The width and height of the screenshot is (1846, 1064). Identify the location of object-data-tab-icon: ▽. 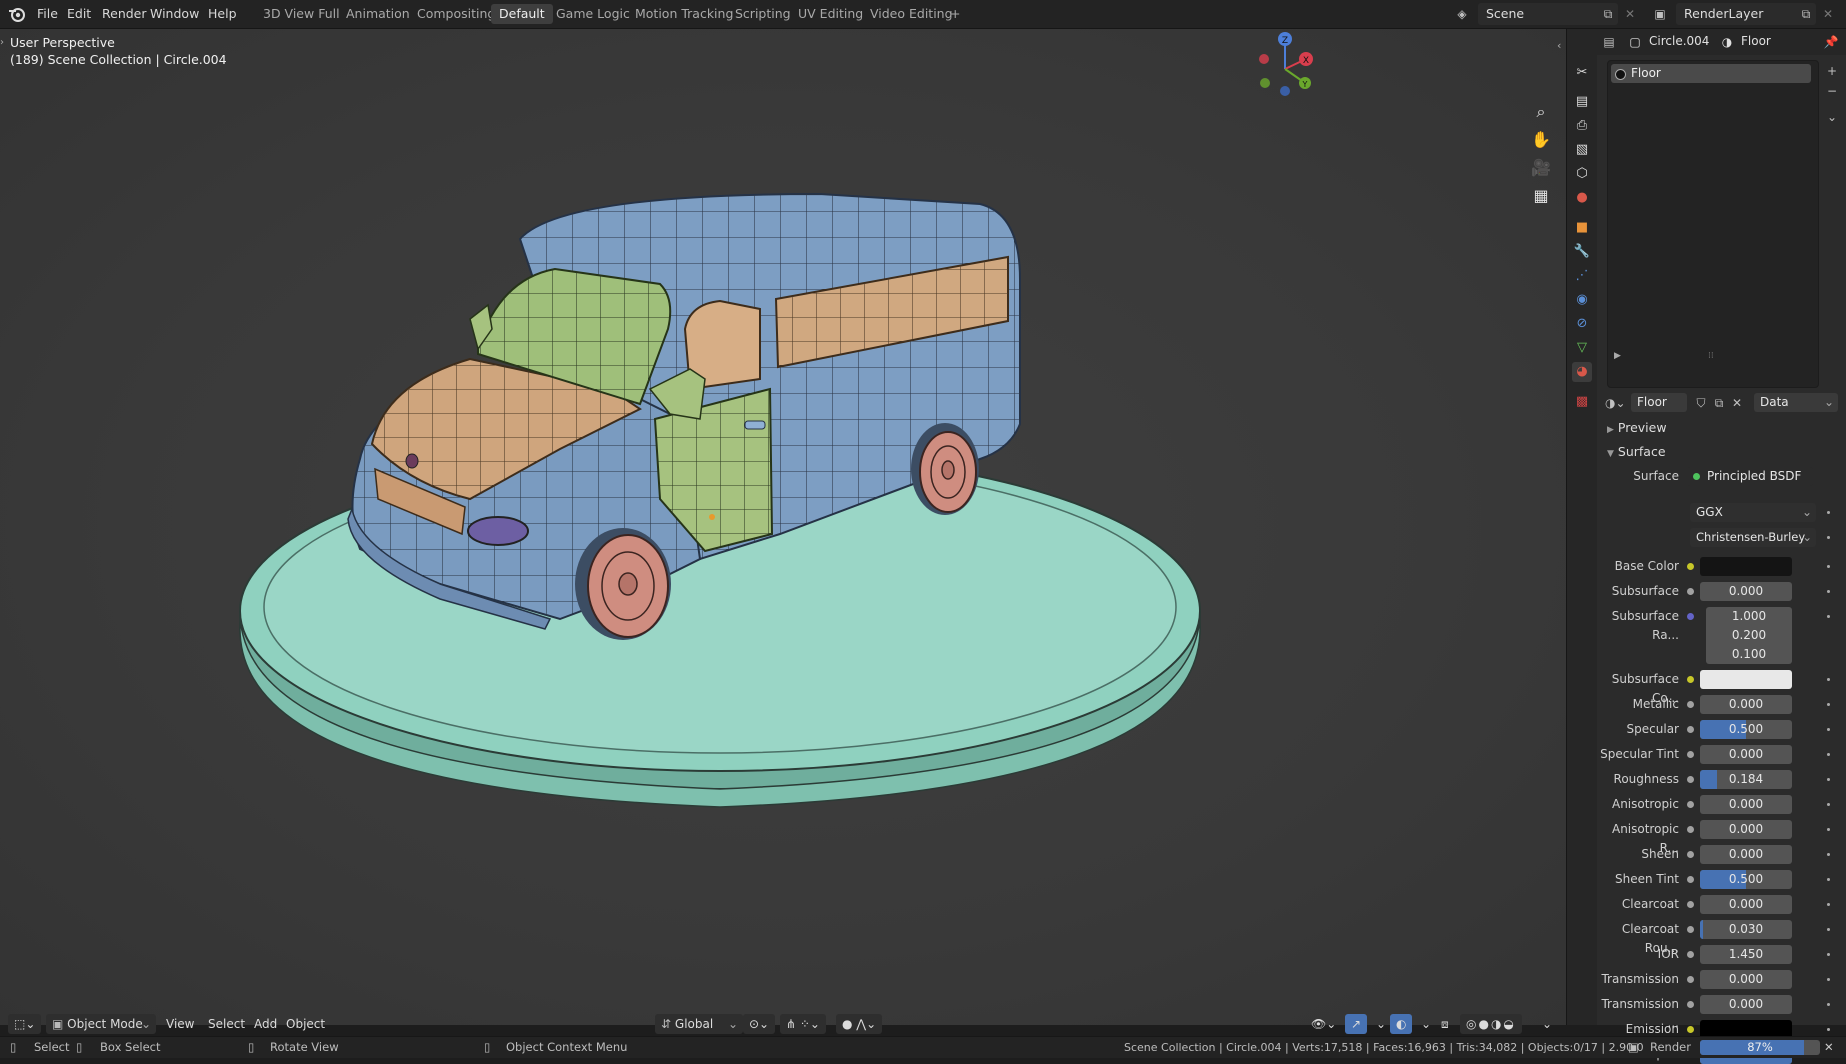
(1582, 348).